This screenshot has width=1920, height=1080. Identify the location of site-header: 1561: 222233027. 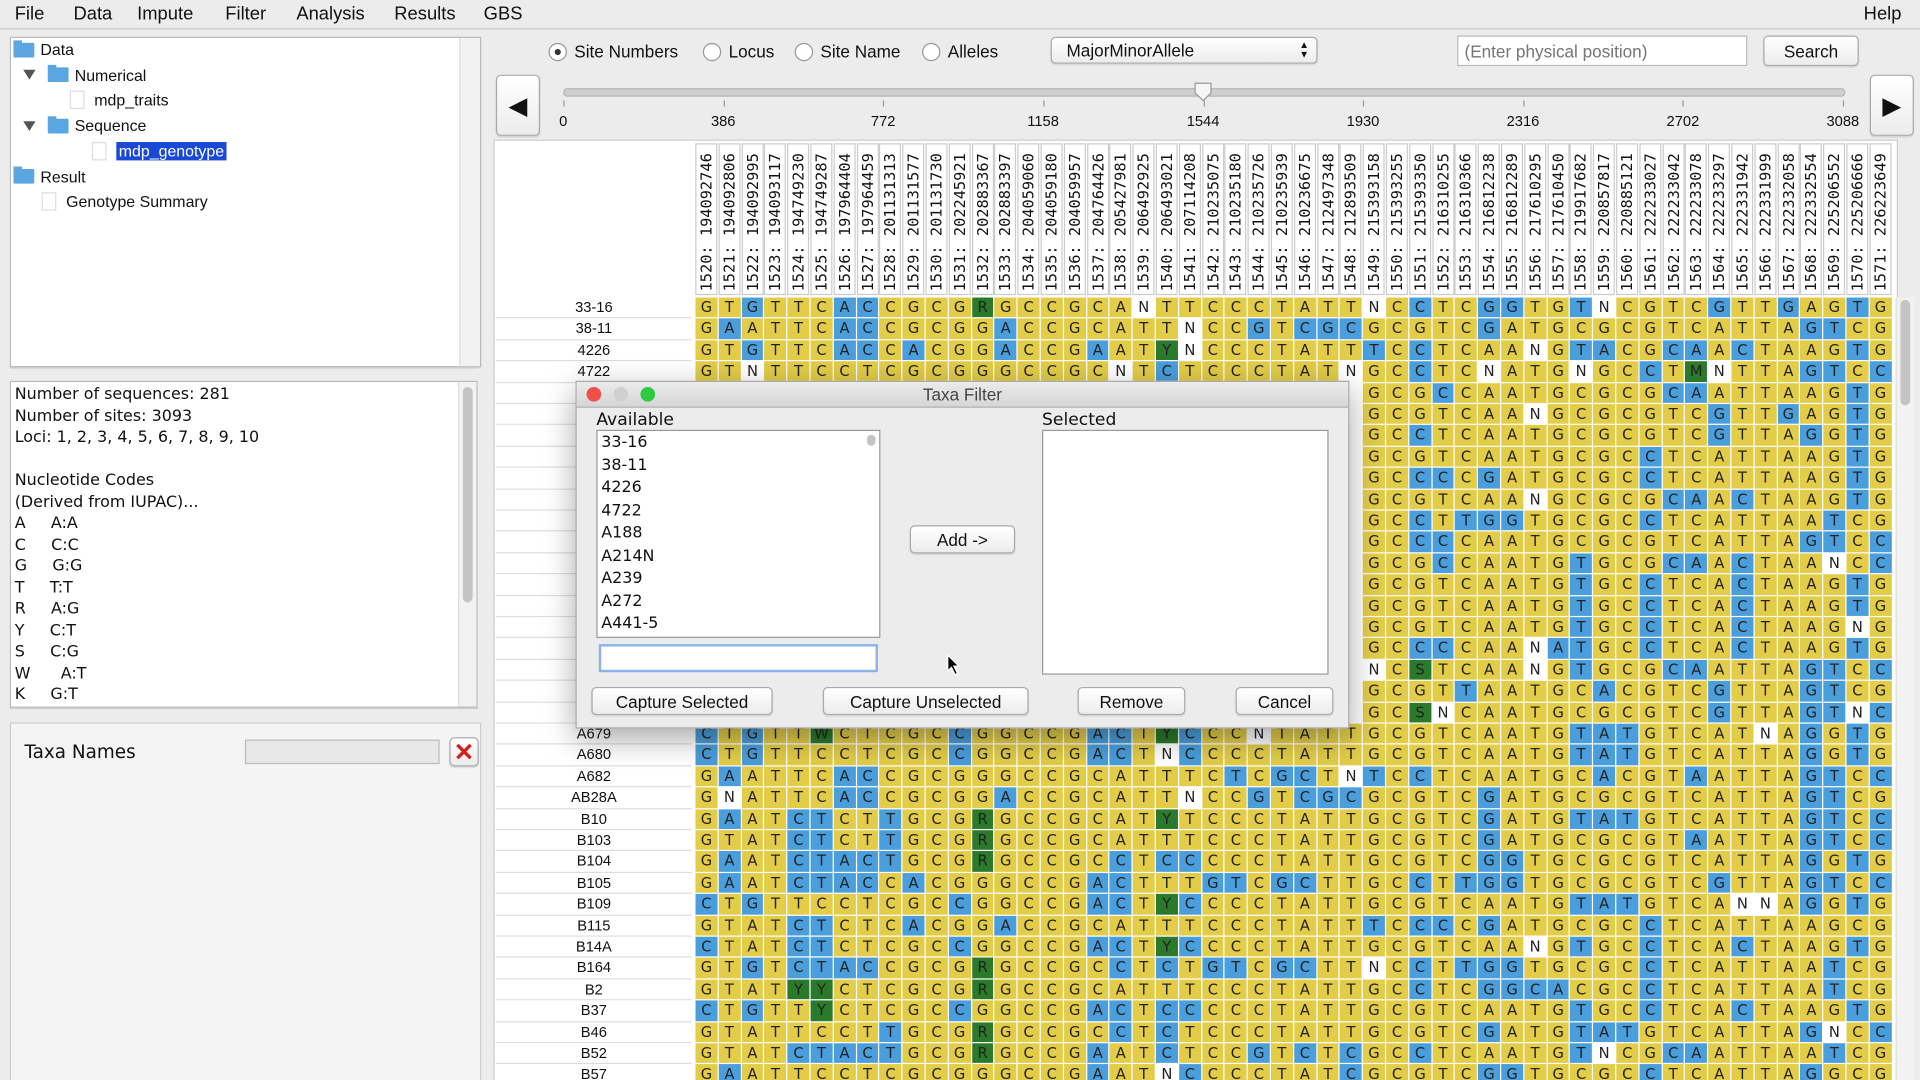
(1650, 219).